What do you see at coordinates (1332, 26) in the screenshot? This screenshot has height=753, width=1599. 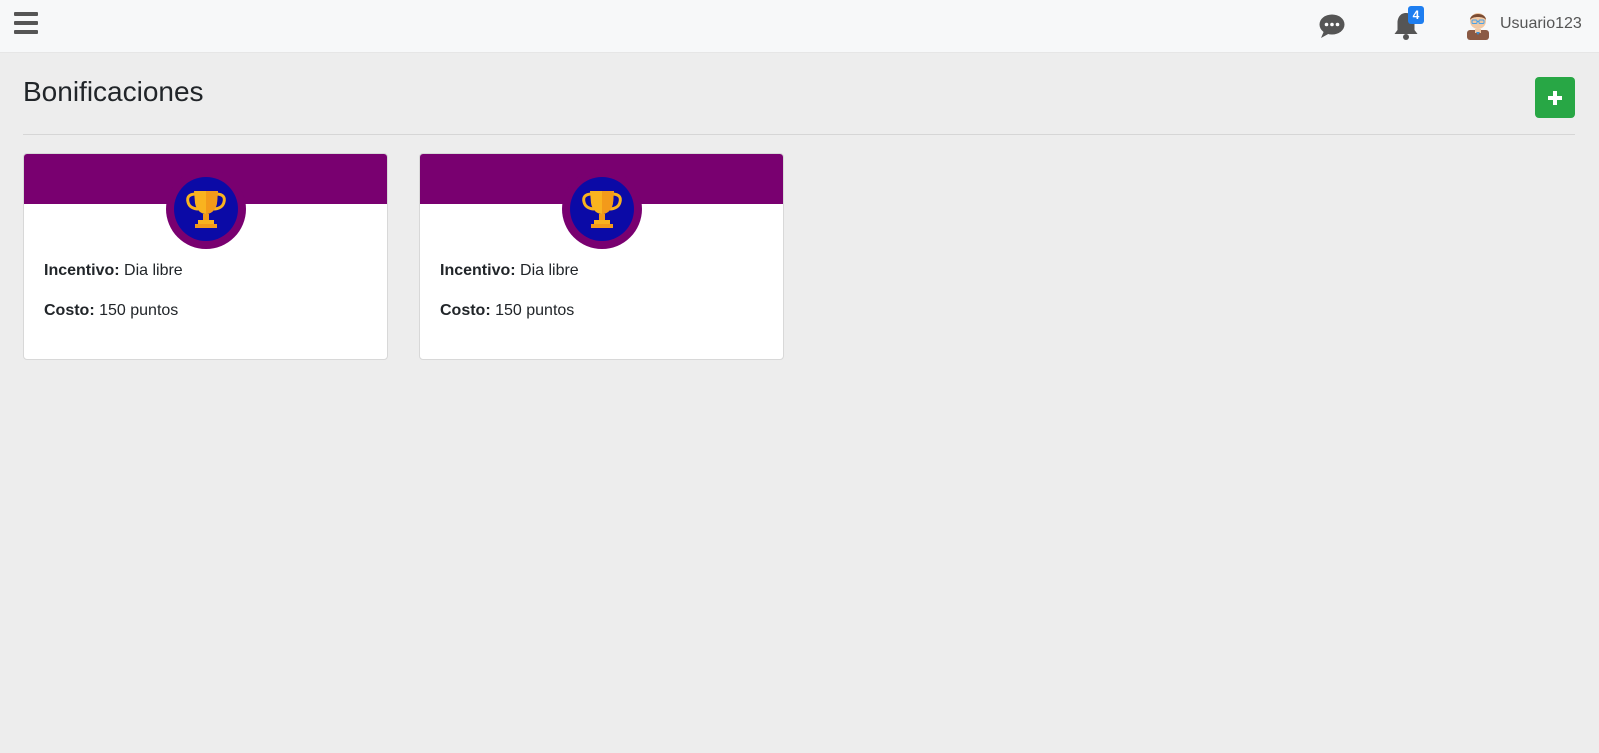 I see `chat-bubble-icon` at bounding box center [1332, 26].